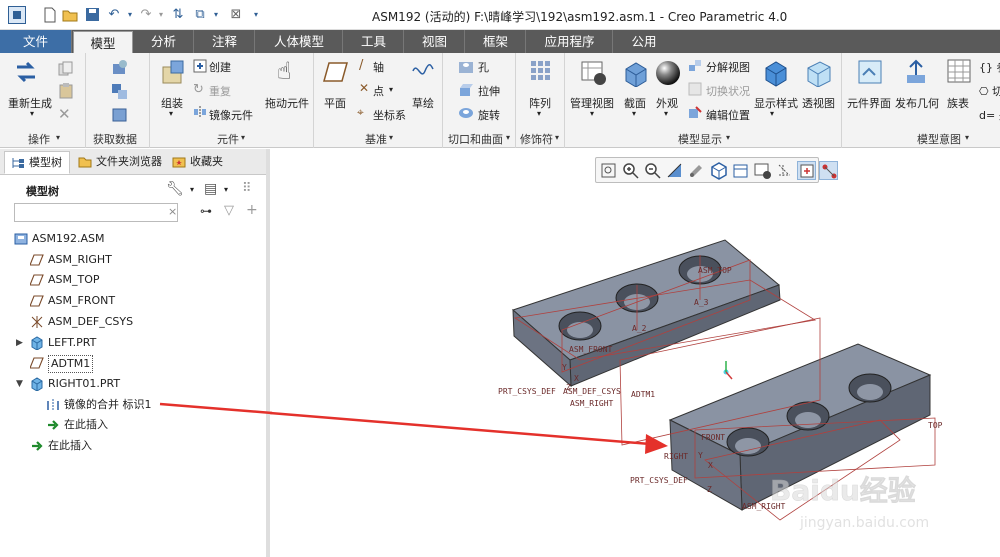  I want to click on left-part, so click(646, 313).